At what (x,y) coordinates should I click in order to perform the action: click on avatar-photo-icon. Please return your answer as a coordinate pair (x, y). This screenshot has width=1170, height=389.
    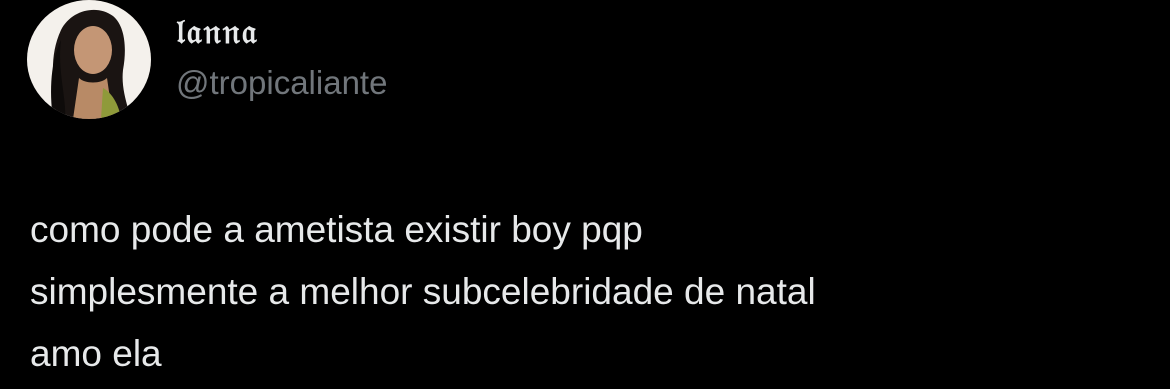
    Looking at the image, I should click on (89, 59).